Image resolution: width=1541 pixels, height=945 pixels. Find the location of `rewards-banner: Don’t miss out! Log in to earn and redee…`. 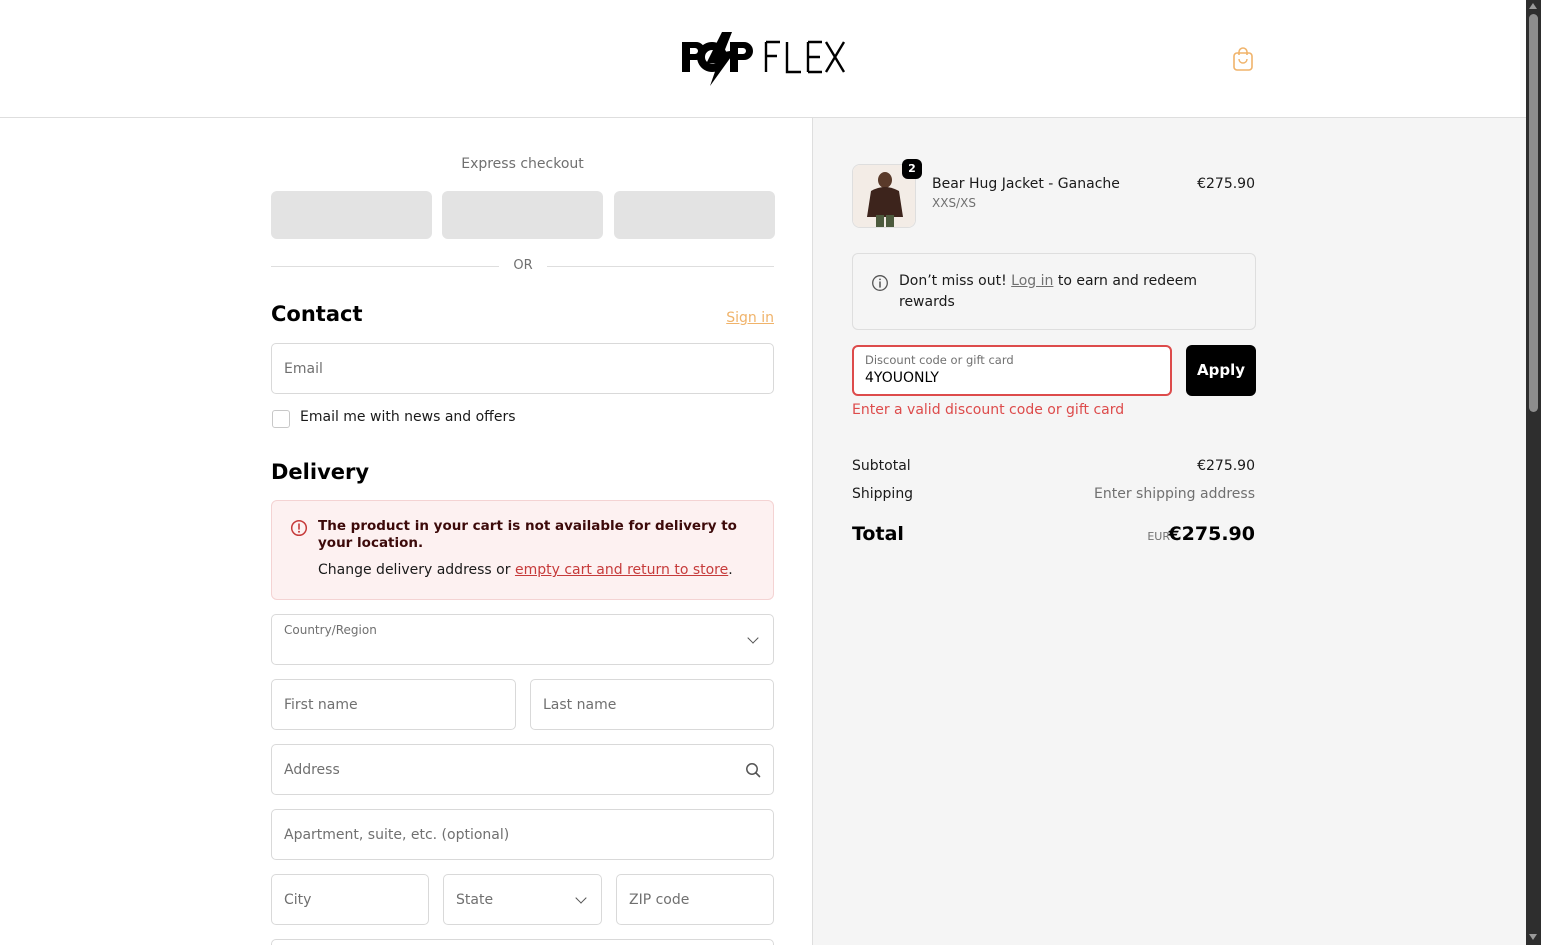

rewards-banner: Don’t miss out! Log in to earn and redee… is located at coordinates (1054, 291).